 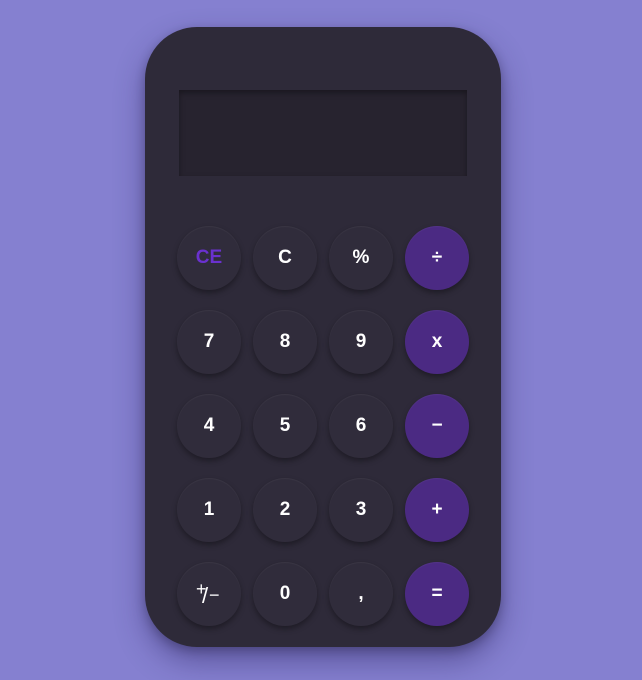 I want to click on subtract-button: −, so click(x=437, y=426).